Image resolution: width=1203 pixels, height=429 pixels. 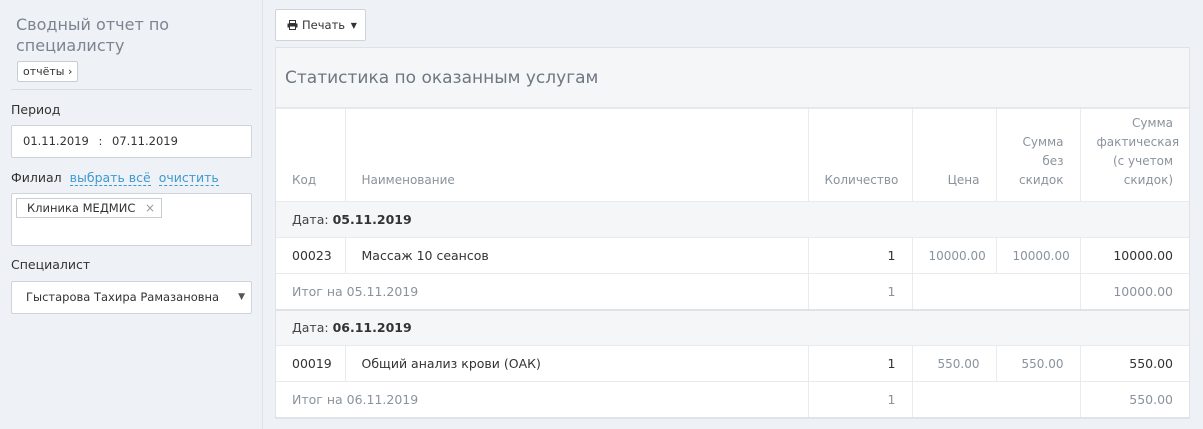 I want to click on printer-icon, so click(x=292, y=25).